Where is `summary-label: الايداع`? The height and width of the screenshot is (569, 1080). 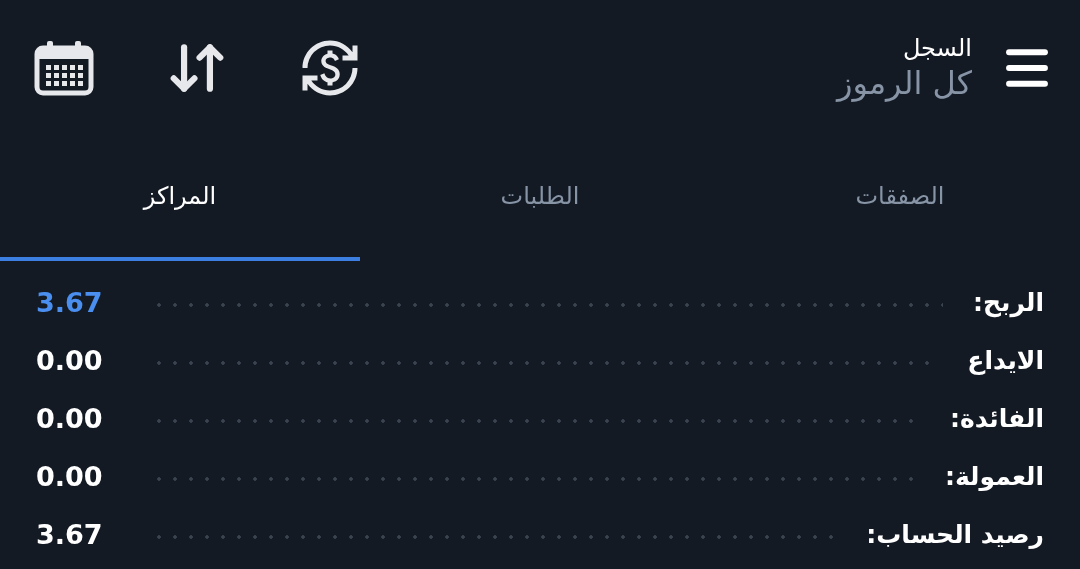
summary-label: الايداع is located at coordinates (1005, 360).